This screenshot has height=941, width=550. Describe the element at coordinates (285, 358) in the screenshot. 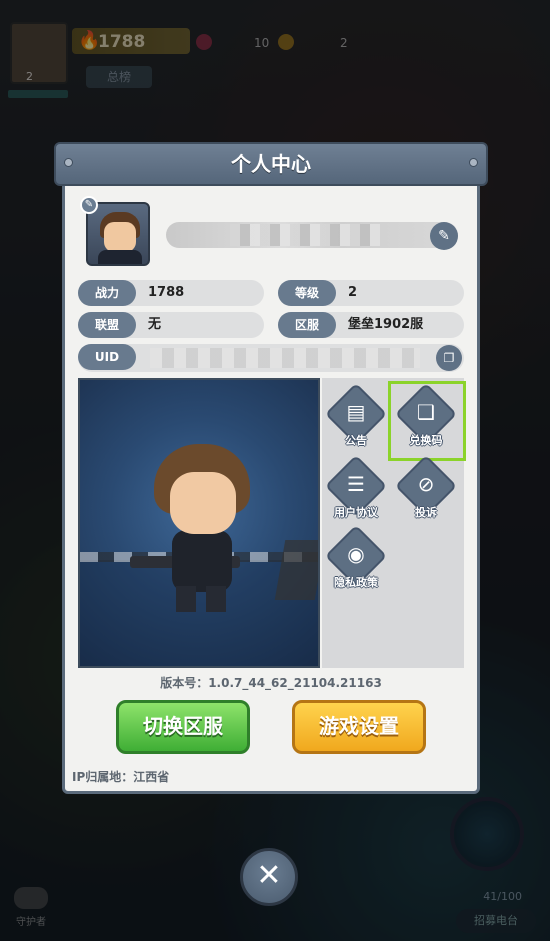

I see `uid-blurred` at that location.